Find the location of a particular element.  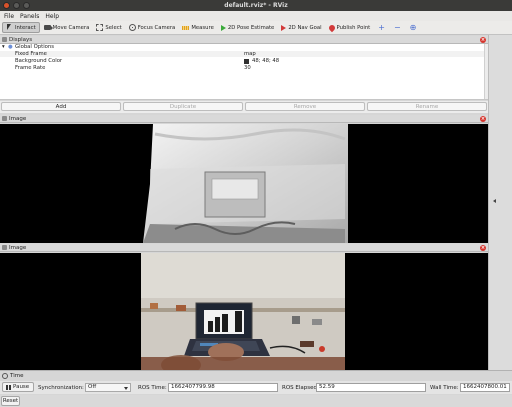

select-box-icon is located at coordinates (100, 27).